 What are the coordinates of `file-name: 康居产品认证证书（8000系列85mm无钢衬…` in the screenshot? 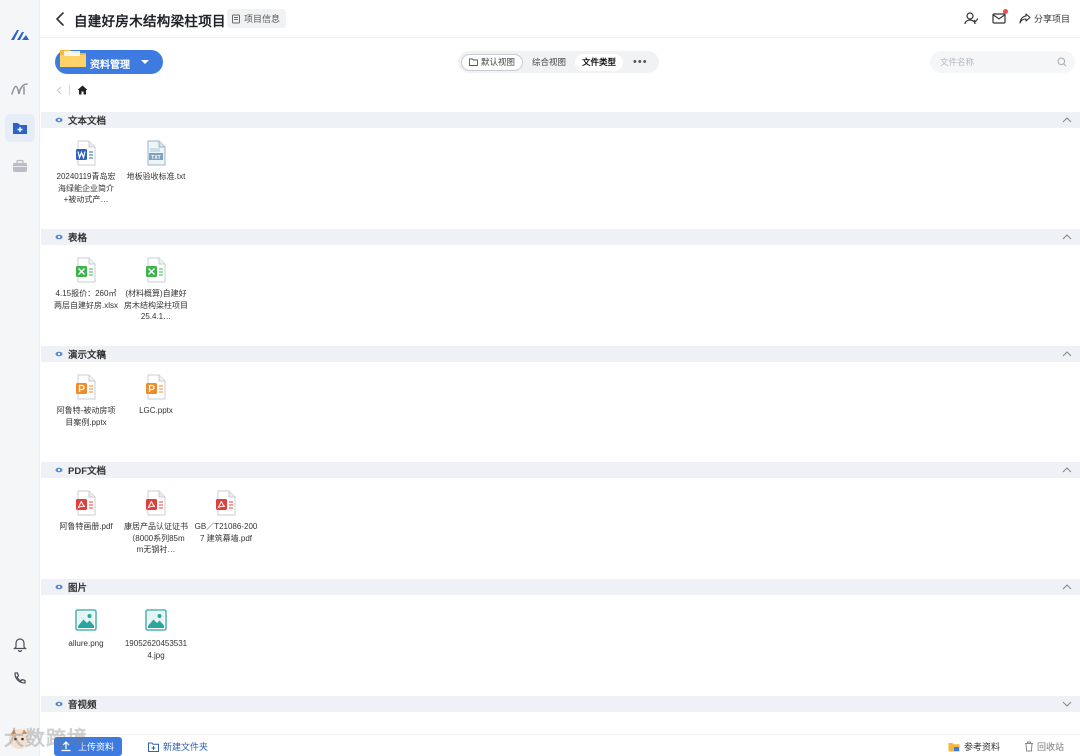 It's located at (156, 538).